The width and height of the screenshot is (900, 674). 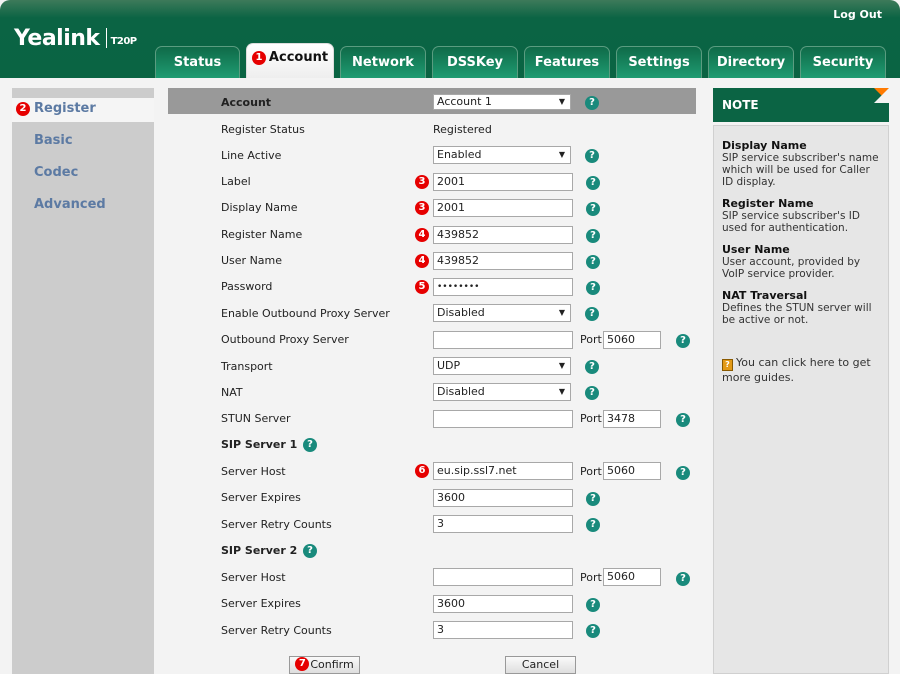 I want to click on sip2-retry-row: Server Retry Counts 3 ?, so click(x=434, y=631).